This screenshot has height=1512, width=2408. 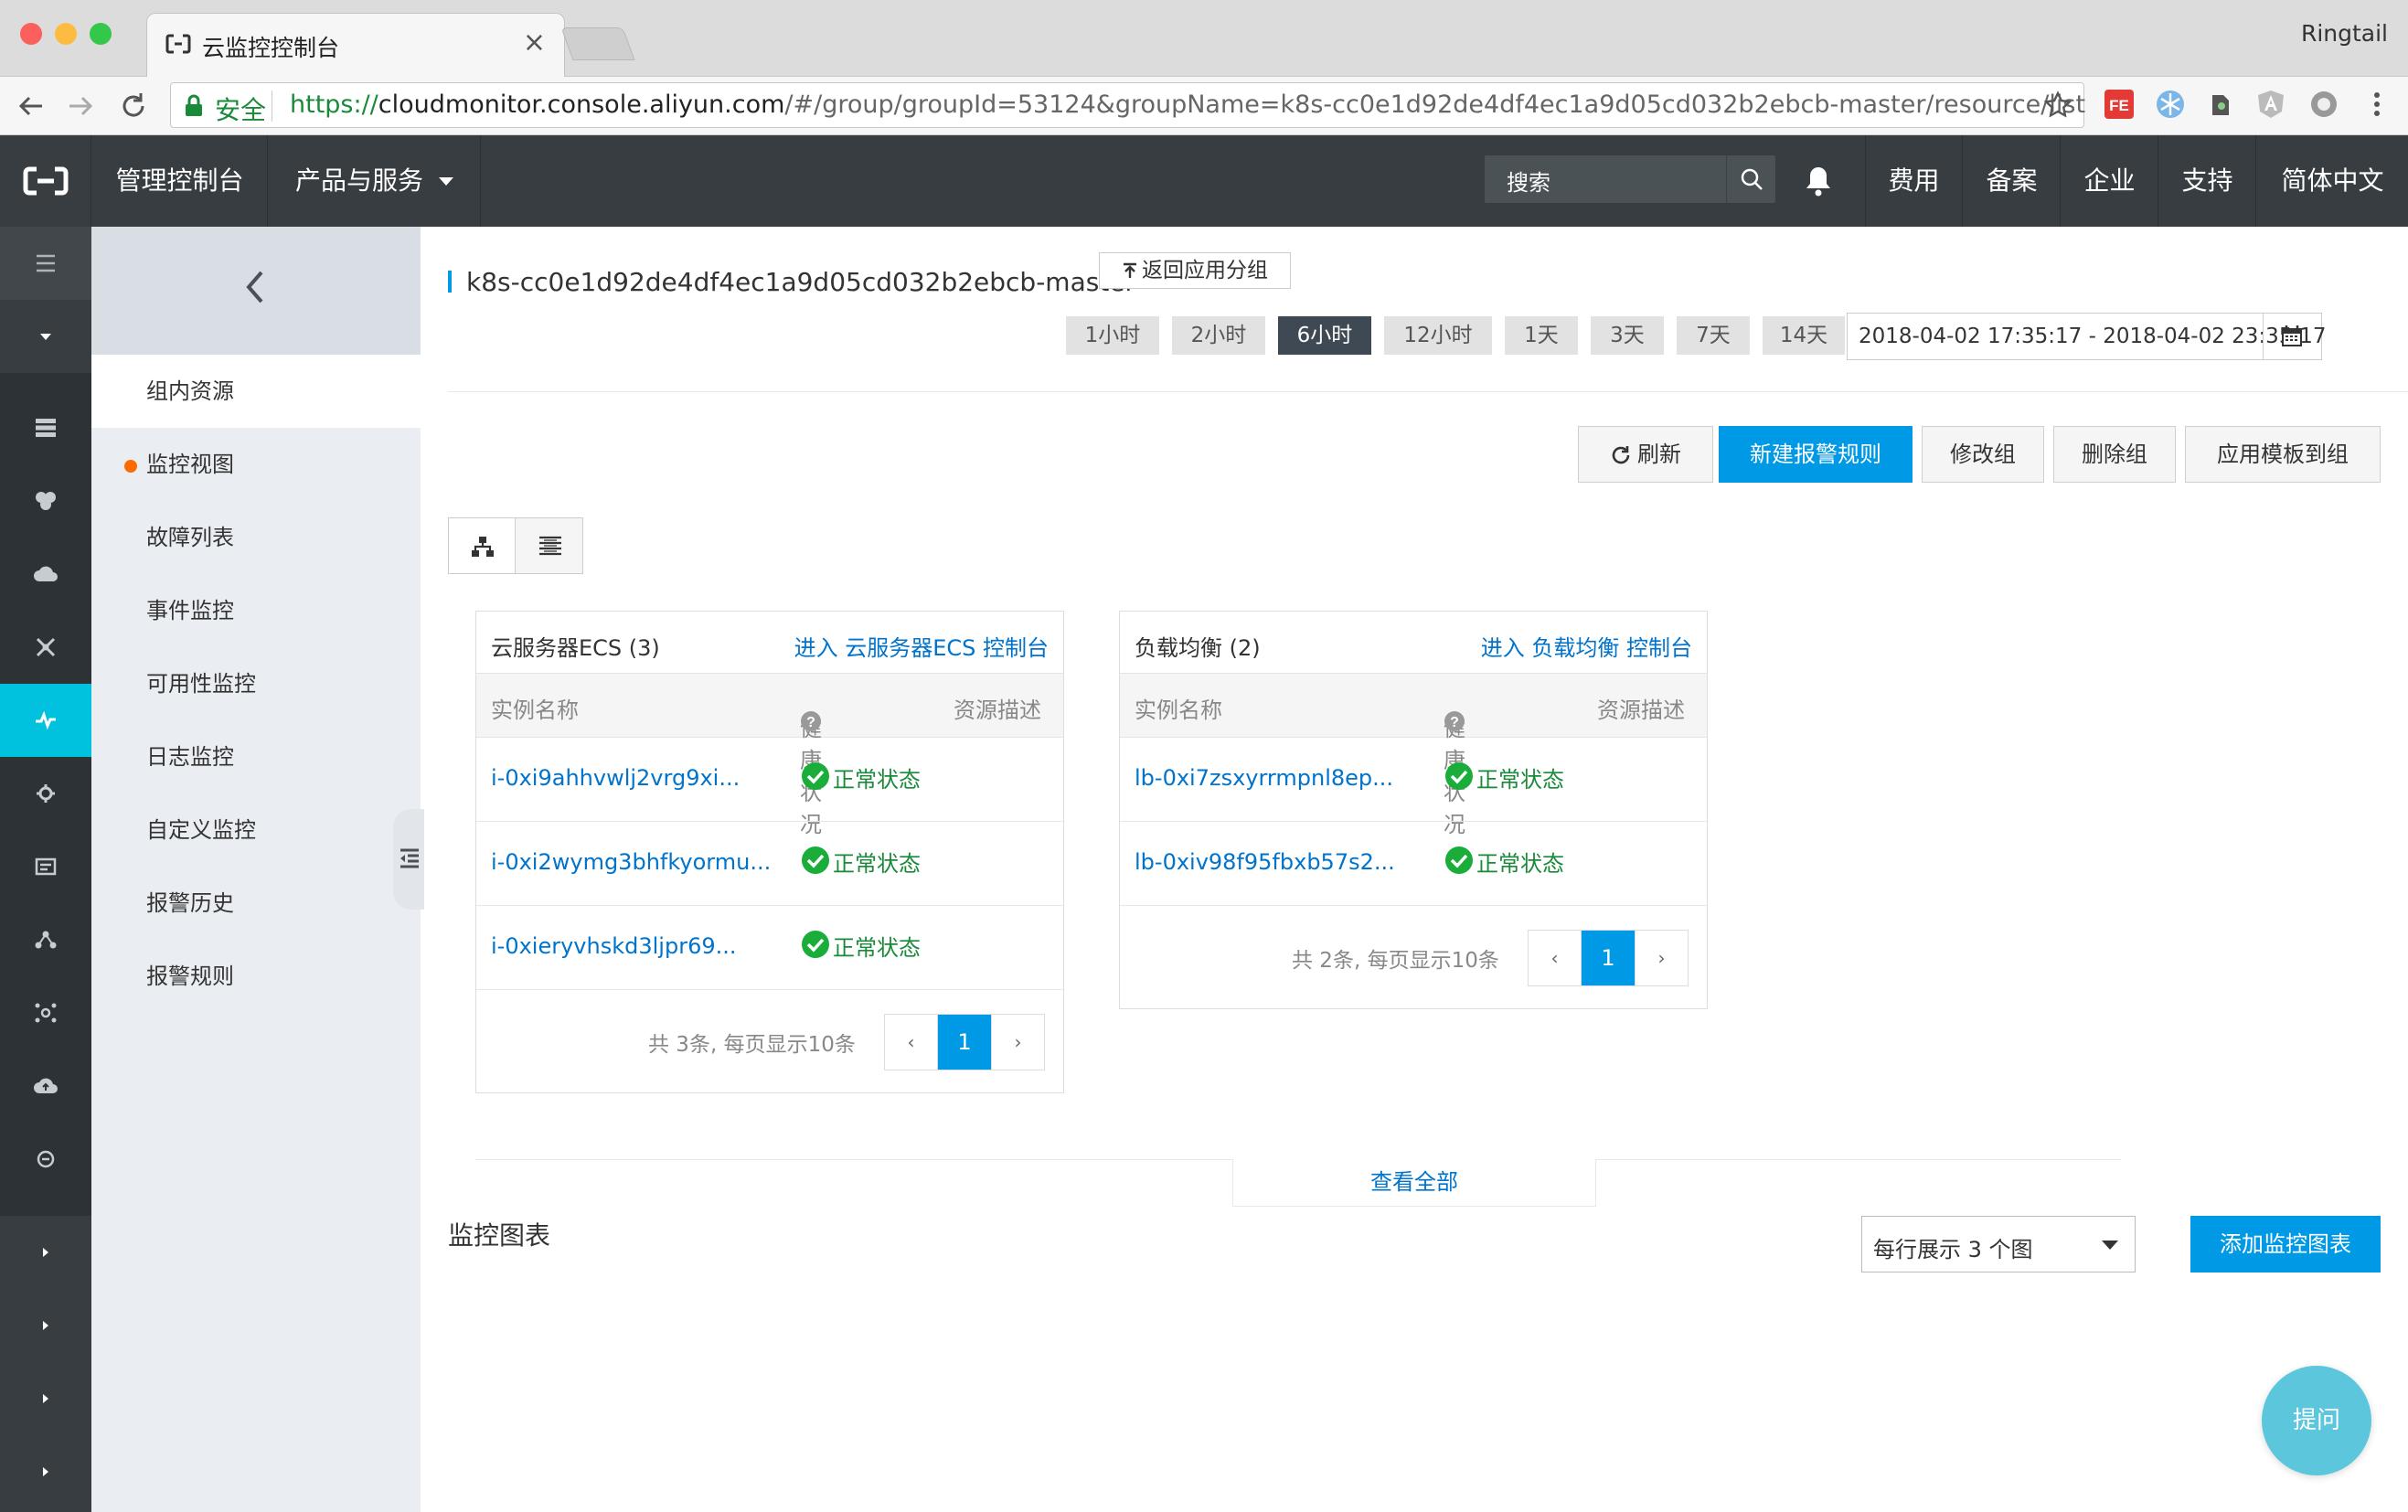 I want to click on delete-group-button: 删除组, so click(x=2114, y=454).